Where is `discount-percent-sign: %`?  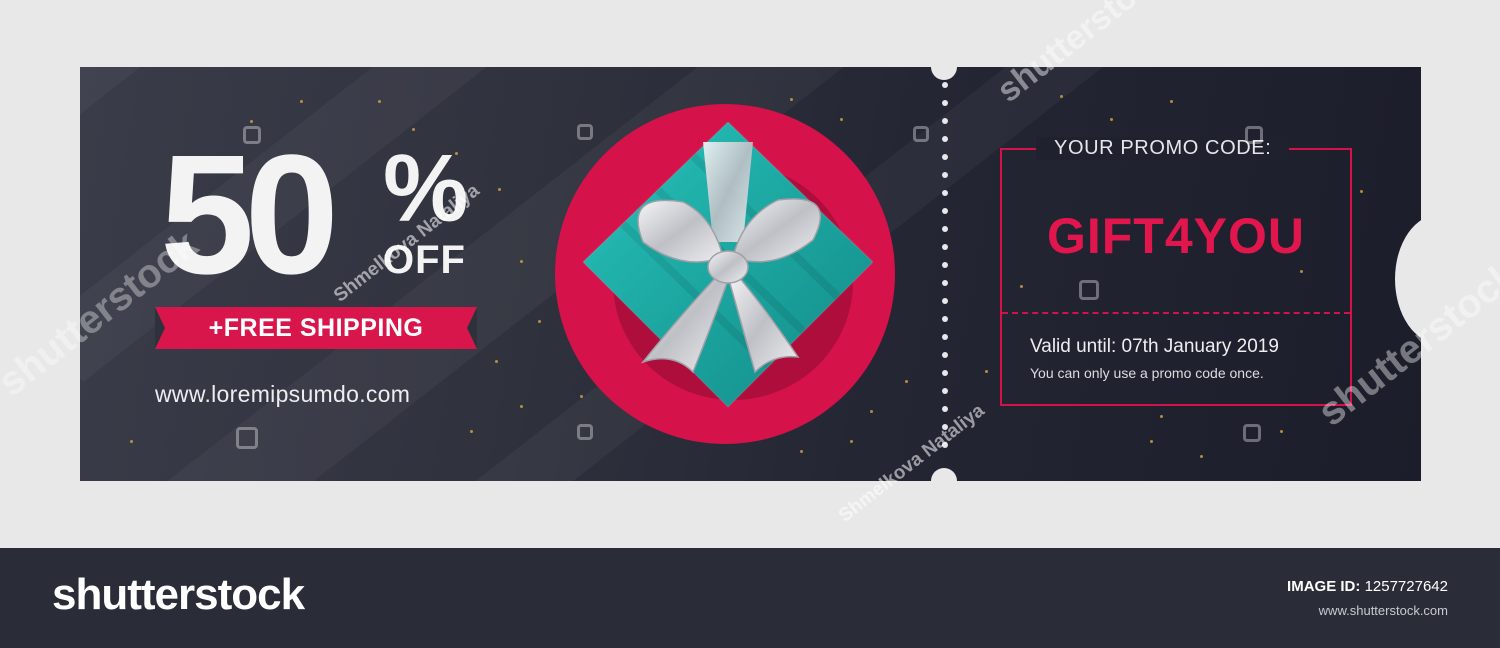 discount-percent-sign: % is located at coordinates (426, 188).